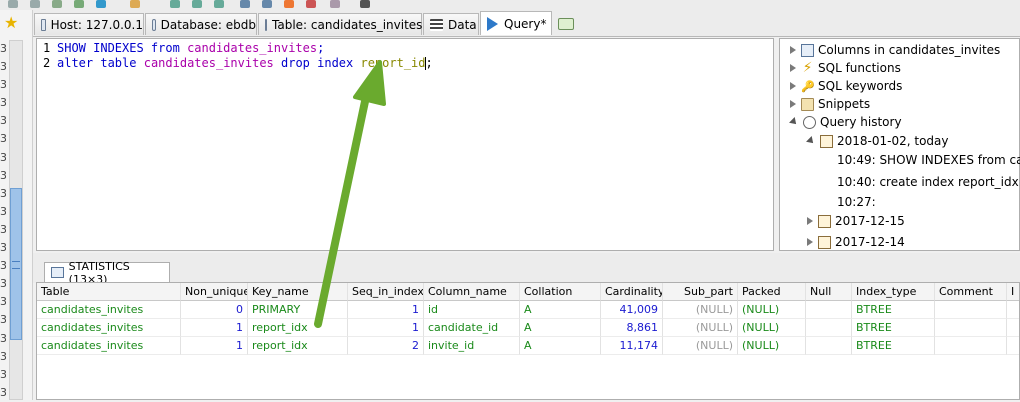 The height and width of the screenshot is (402, 1020). What do you see at coordinates (856, 242) in the screenshot?
I see `tree-item-date: 2017-12-14` at bounding box center [856, 242].